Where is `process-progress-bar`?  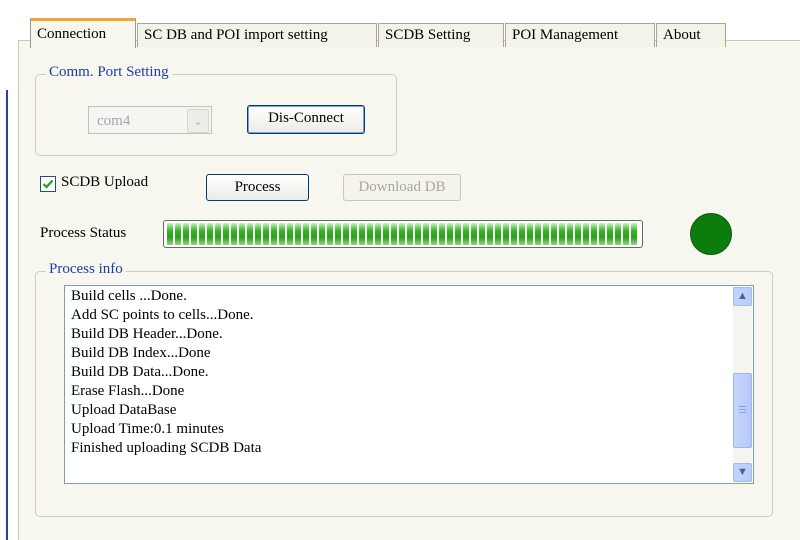 process-progress-bar is located at coordinates (403, 234).